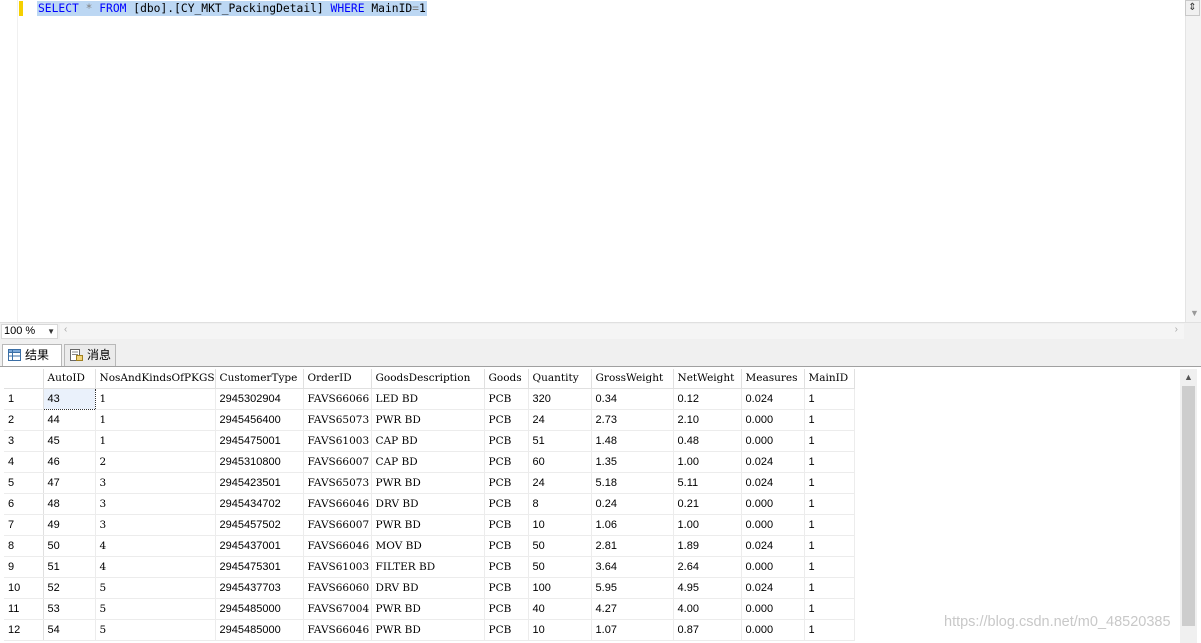 This screenshot has height=643, width=1201. I want to click on grid-cell: 5.95, so click(632, 588).